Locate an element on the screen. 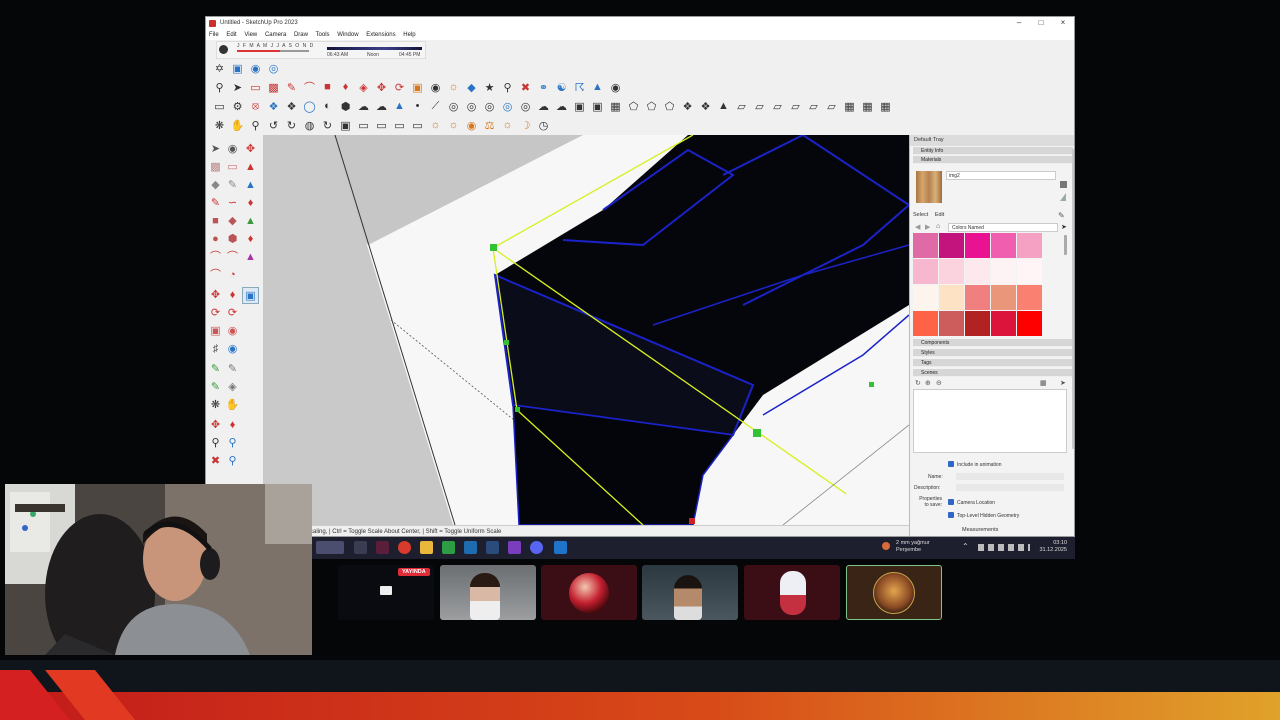 This screenshot has width=1280, height=720. outer-shell-tool-icon: ▲ is located at coordinates (250, 257).